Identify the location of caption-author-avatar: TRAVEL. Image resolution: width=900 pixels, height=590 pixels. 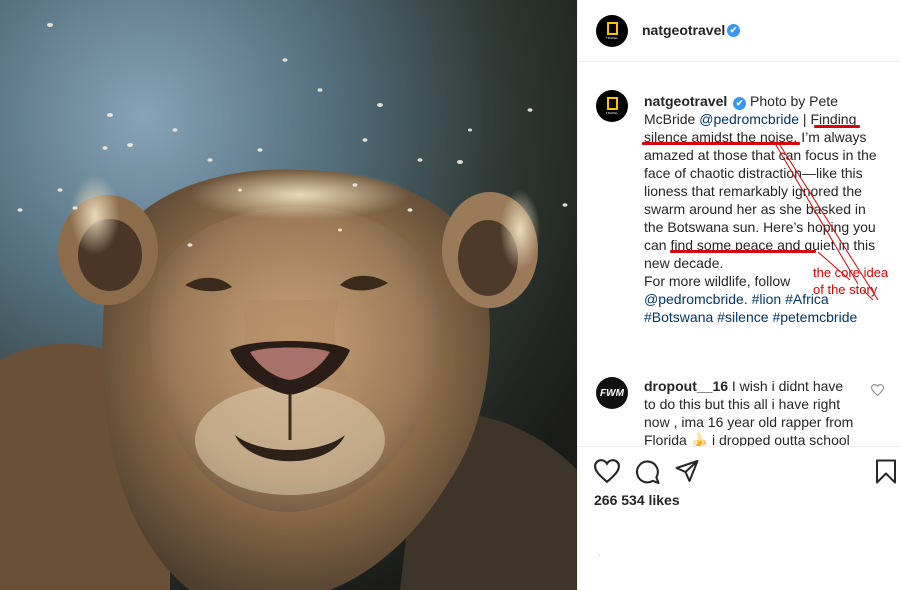
(612, 106).